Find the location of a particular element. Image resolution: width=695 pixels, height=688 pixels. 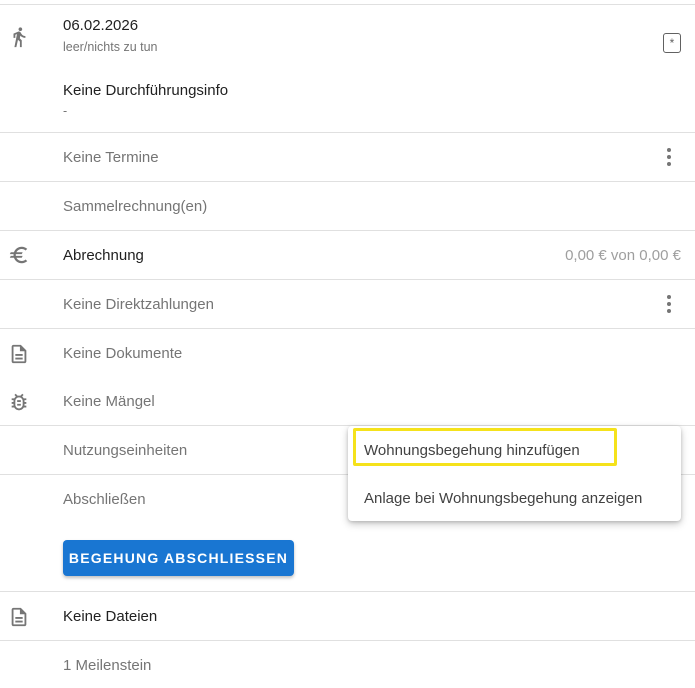

menu-item-label: Wohnungsbegehung hinzufügen is located at coordinates (472, 450).